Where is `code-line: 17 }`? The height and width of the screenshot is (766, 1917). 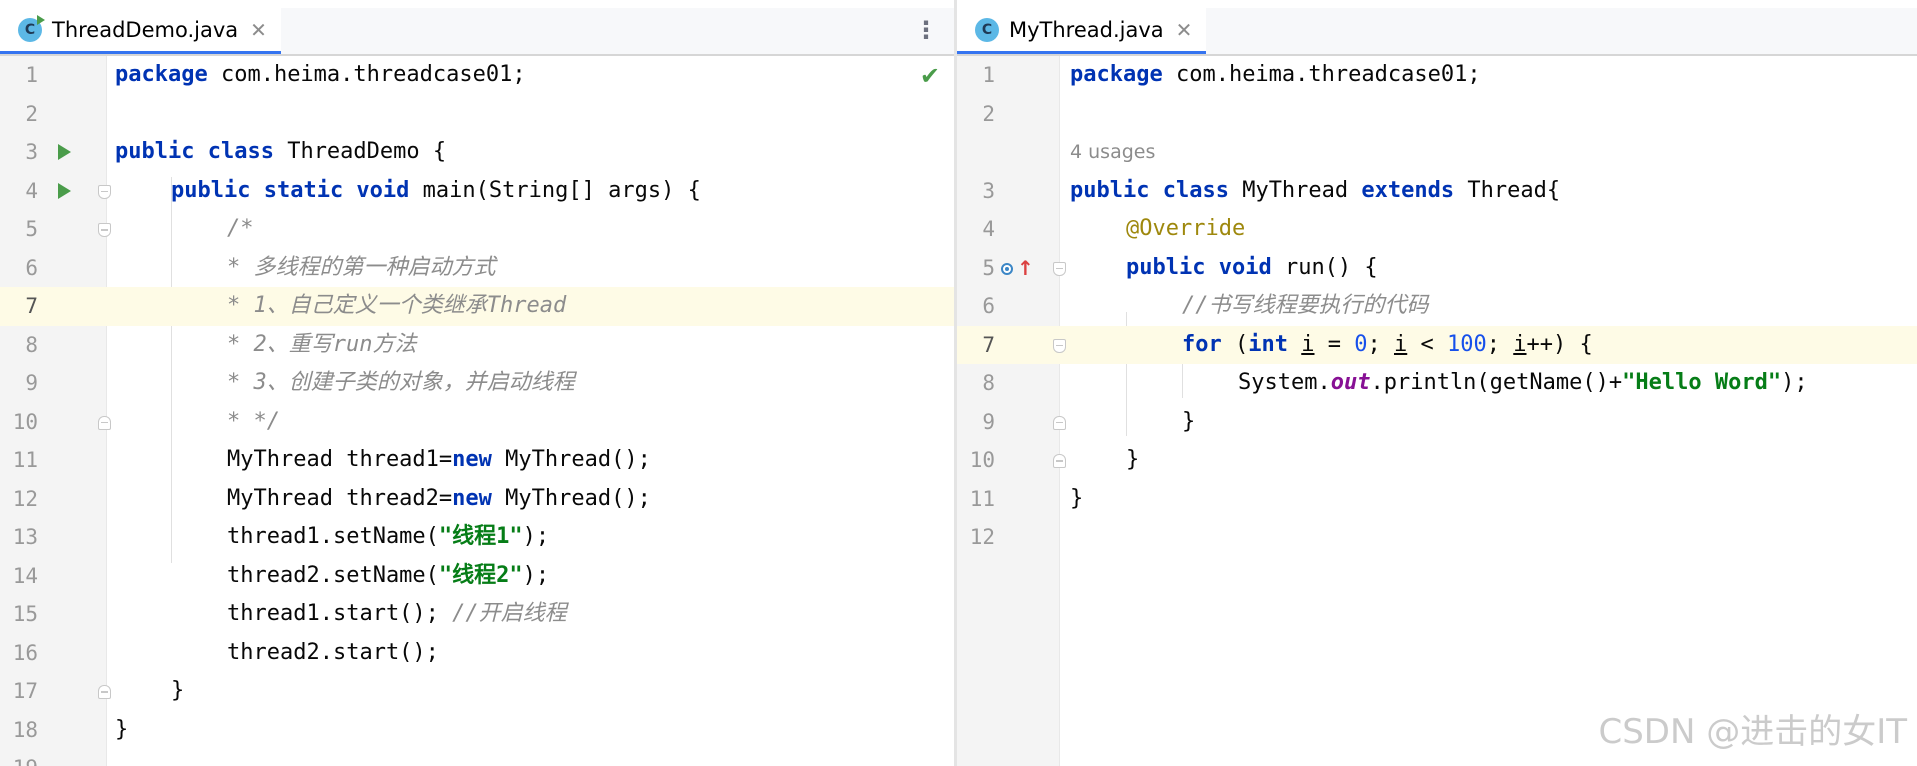
code-line: 17 } is located at coordinates (477, 691).